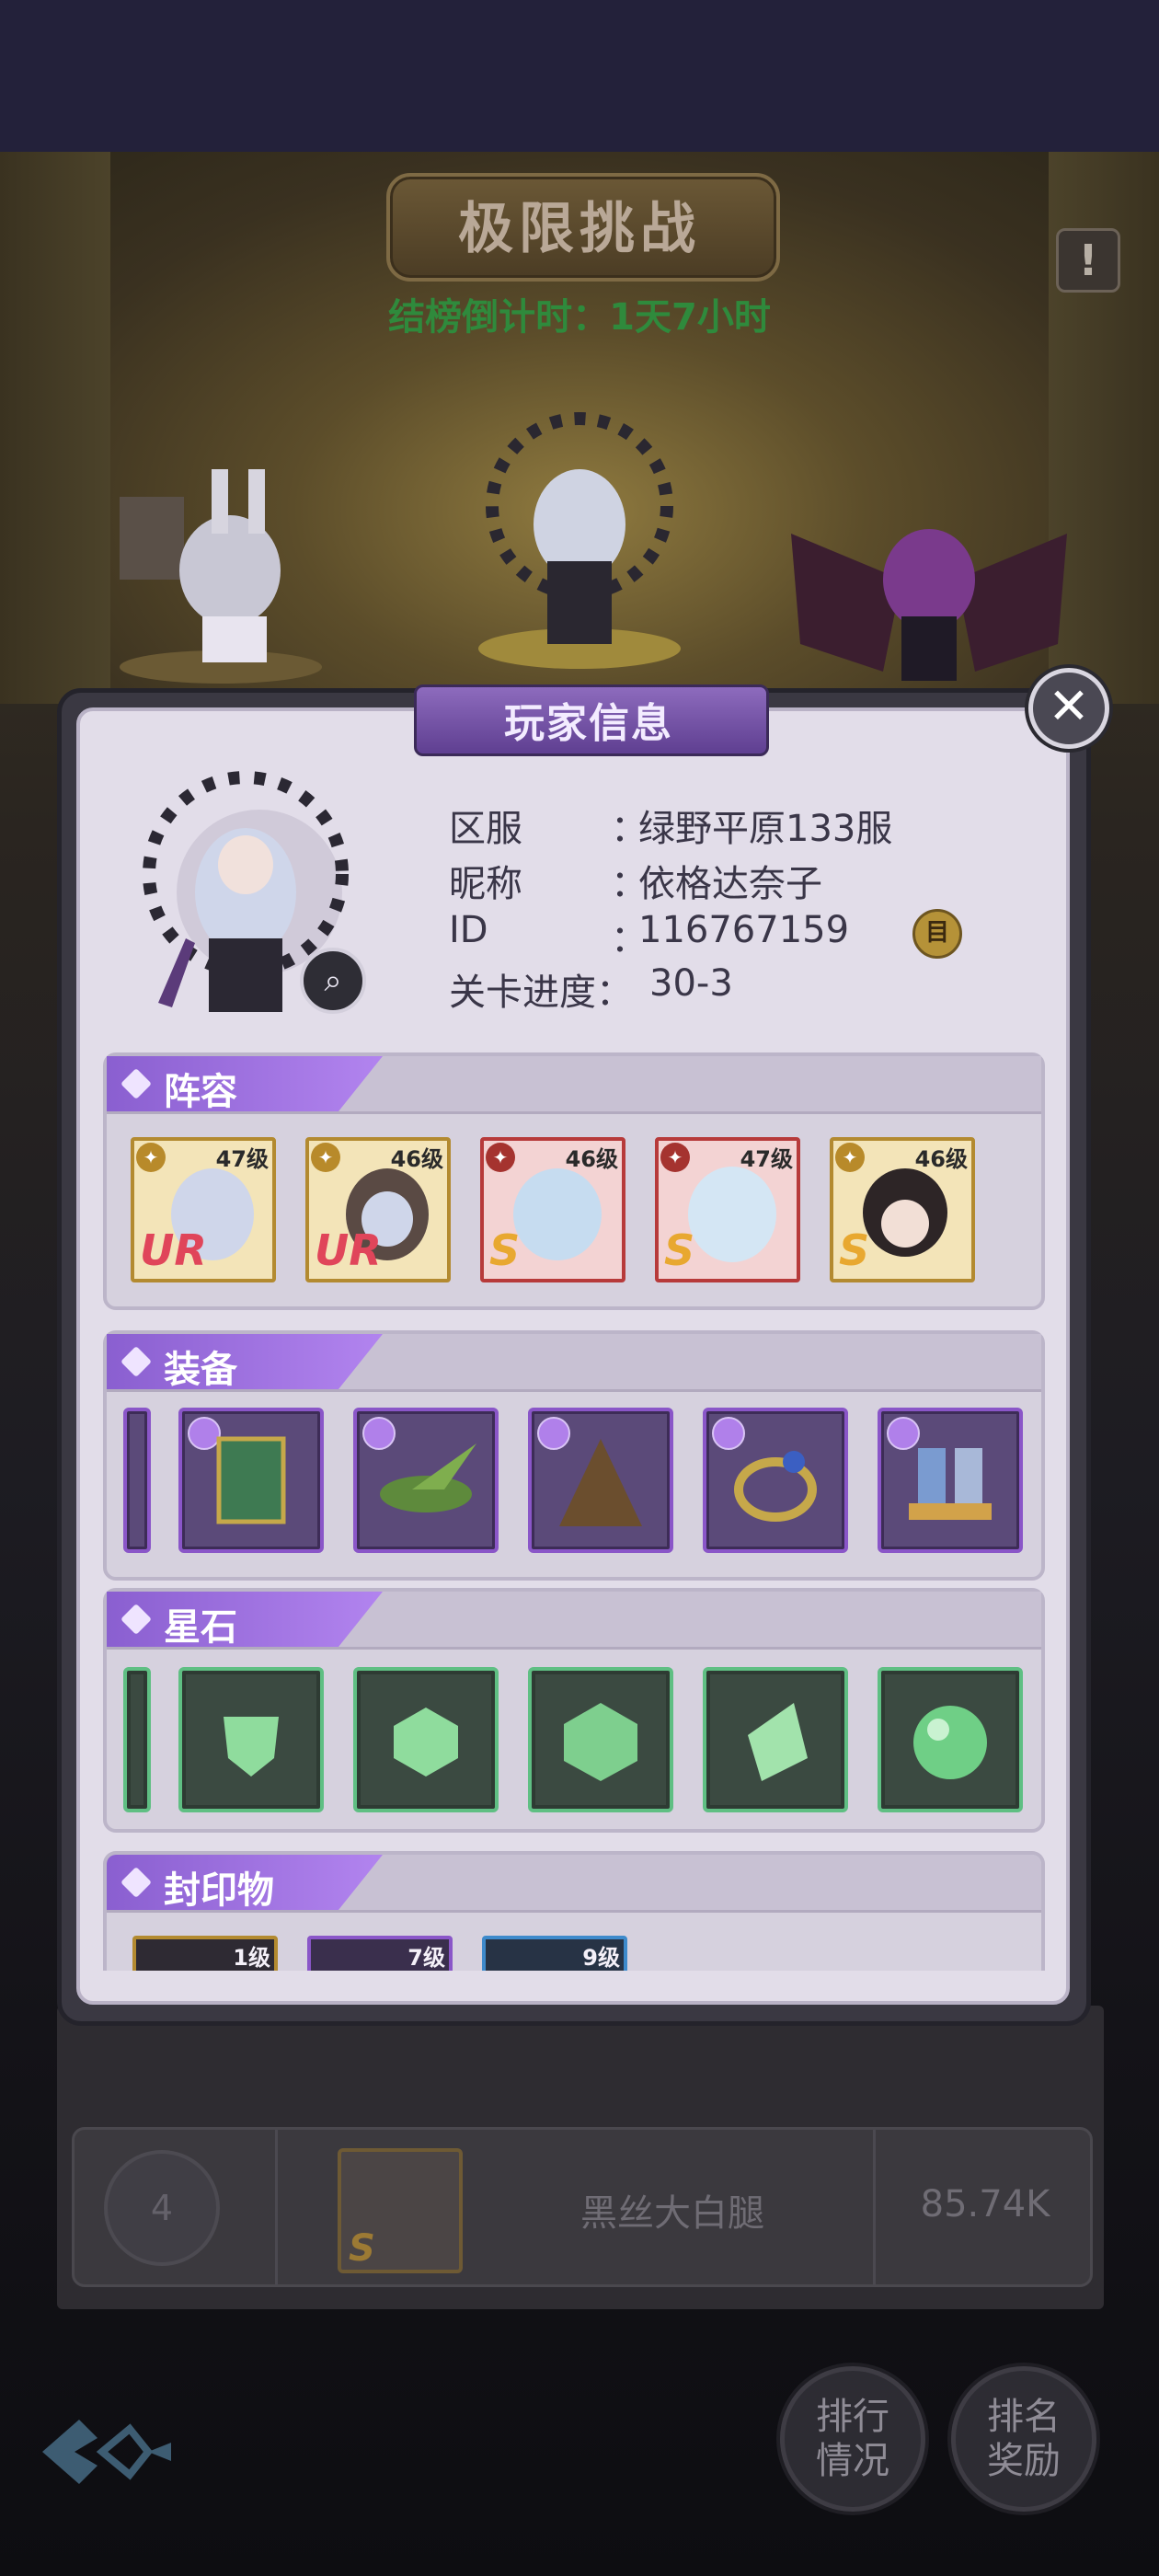  I want to click on magnifier-icon: ⌕, so click(333, 981).